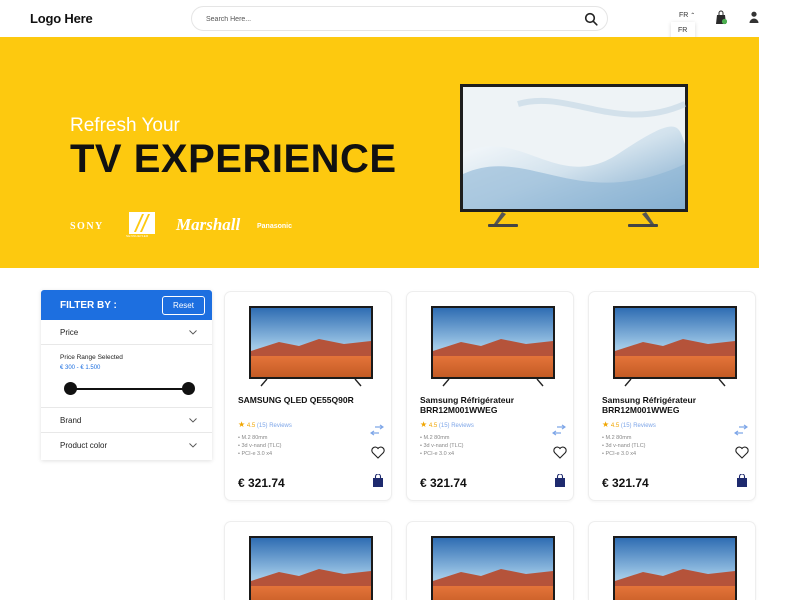  I want to click on reset-button: Reset, so click(183, 305).